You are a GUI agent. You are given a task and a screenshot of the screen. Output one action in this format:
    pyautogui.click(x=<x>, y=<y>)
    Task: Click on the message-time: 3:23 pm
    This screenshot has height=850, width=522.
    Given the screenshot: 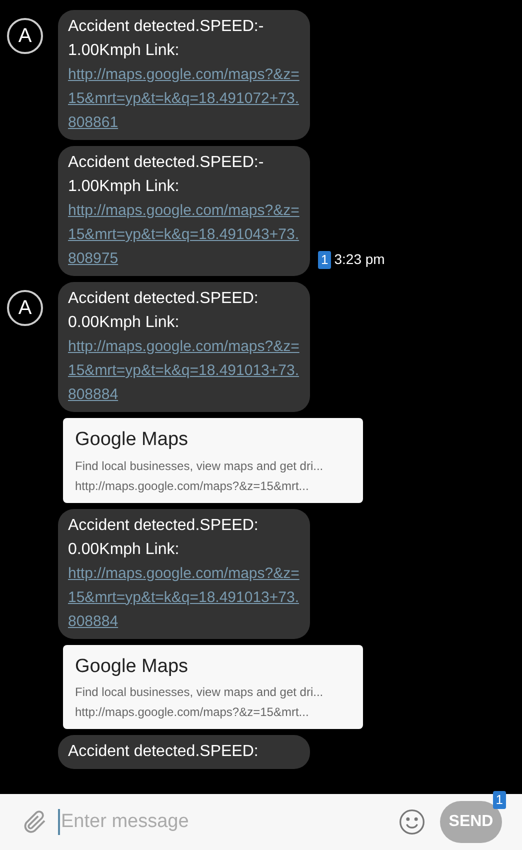 What is the action you would take?
    pyautogui.click(x=359, y=259)
    